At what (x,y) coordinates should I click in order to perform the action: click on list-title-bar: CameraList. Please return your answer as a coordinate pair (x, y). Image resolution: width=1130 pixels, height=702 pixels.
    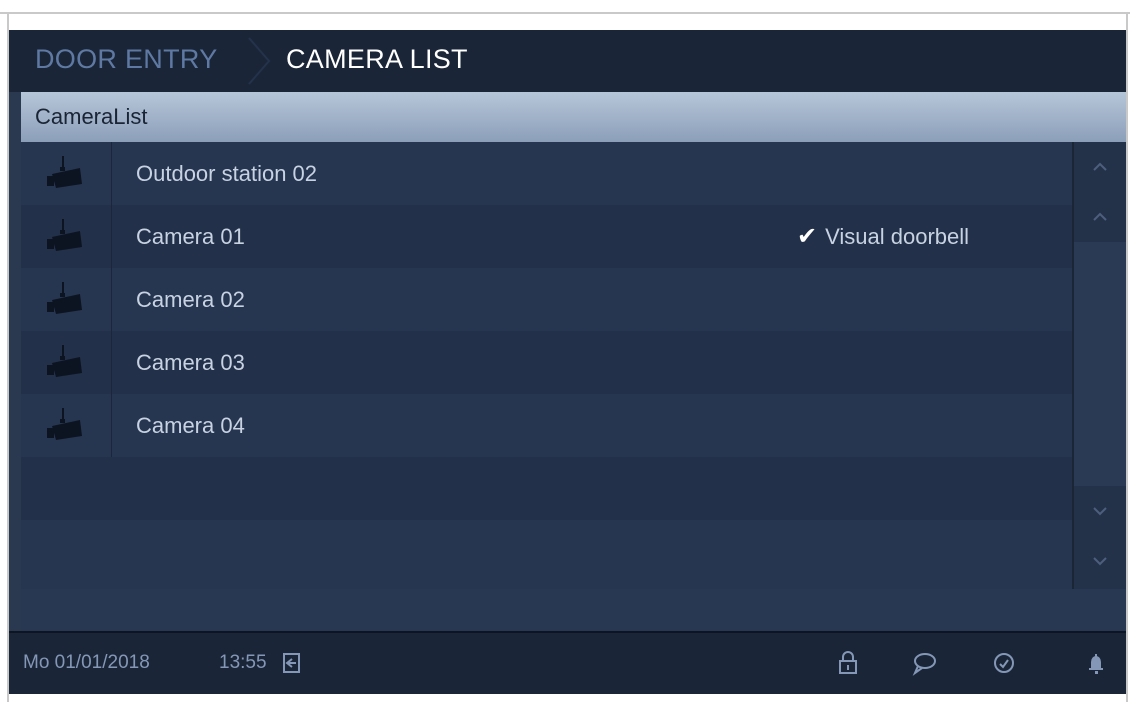
    Looking at the image, I should click on (573, 117).